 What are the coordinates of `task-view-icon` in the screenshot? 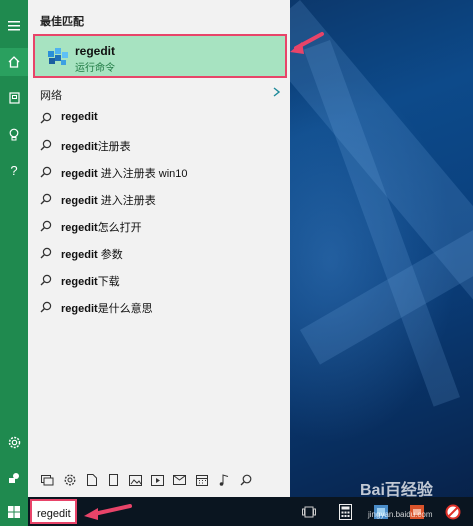 It's located at (309, 512).